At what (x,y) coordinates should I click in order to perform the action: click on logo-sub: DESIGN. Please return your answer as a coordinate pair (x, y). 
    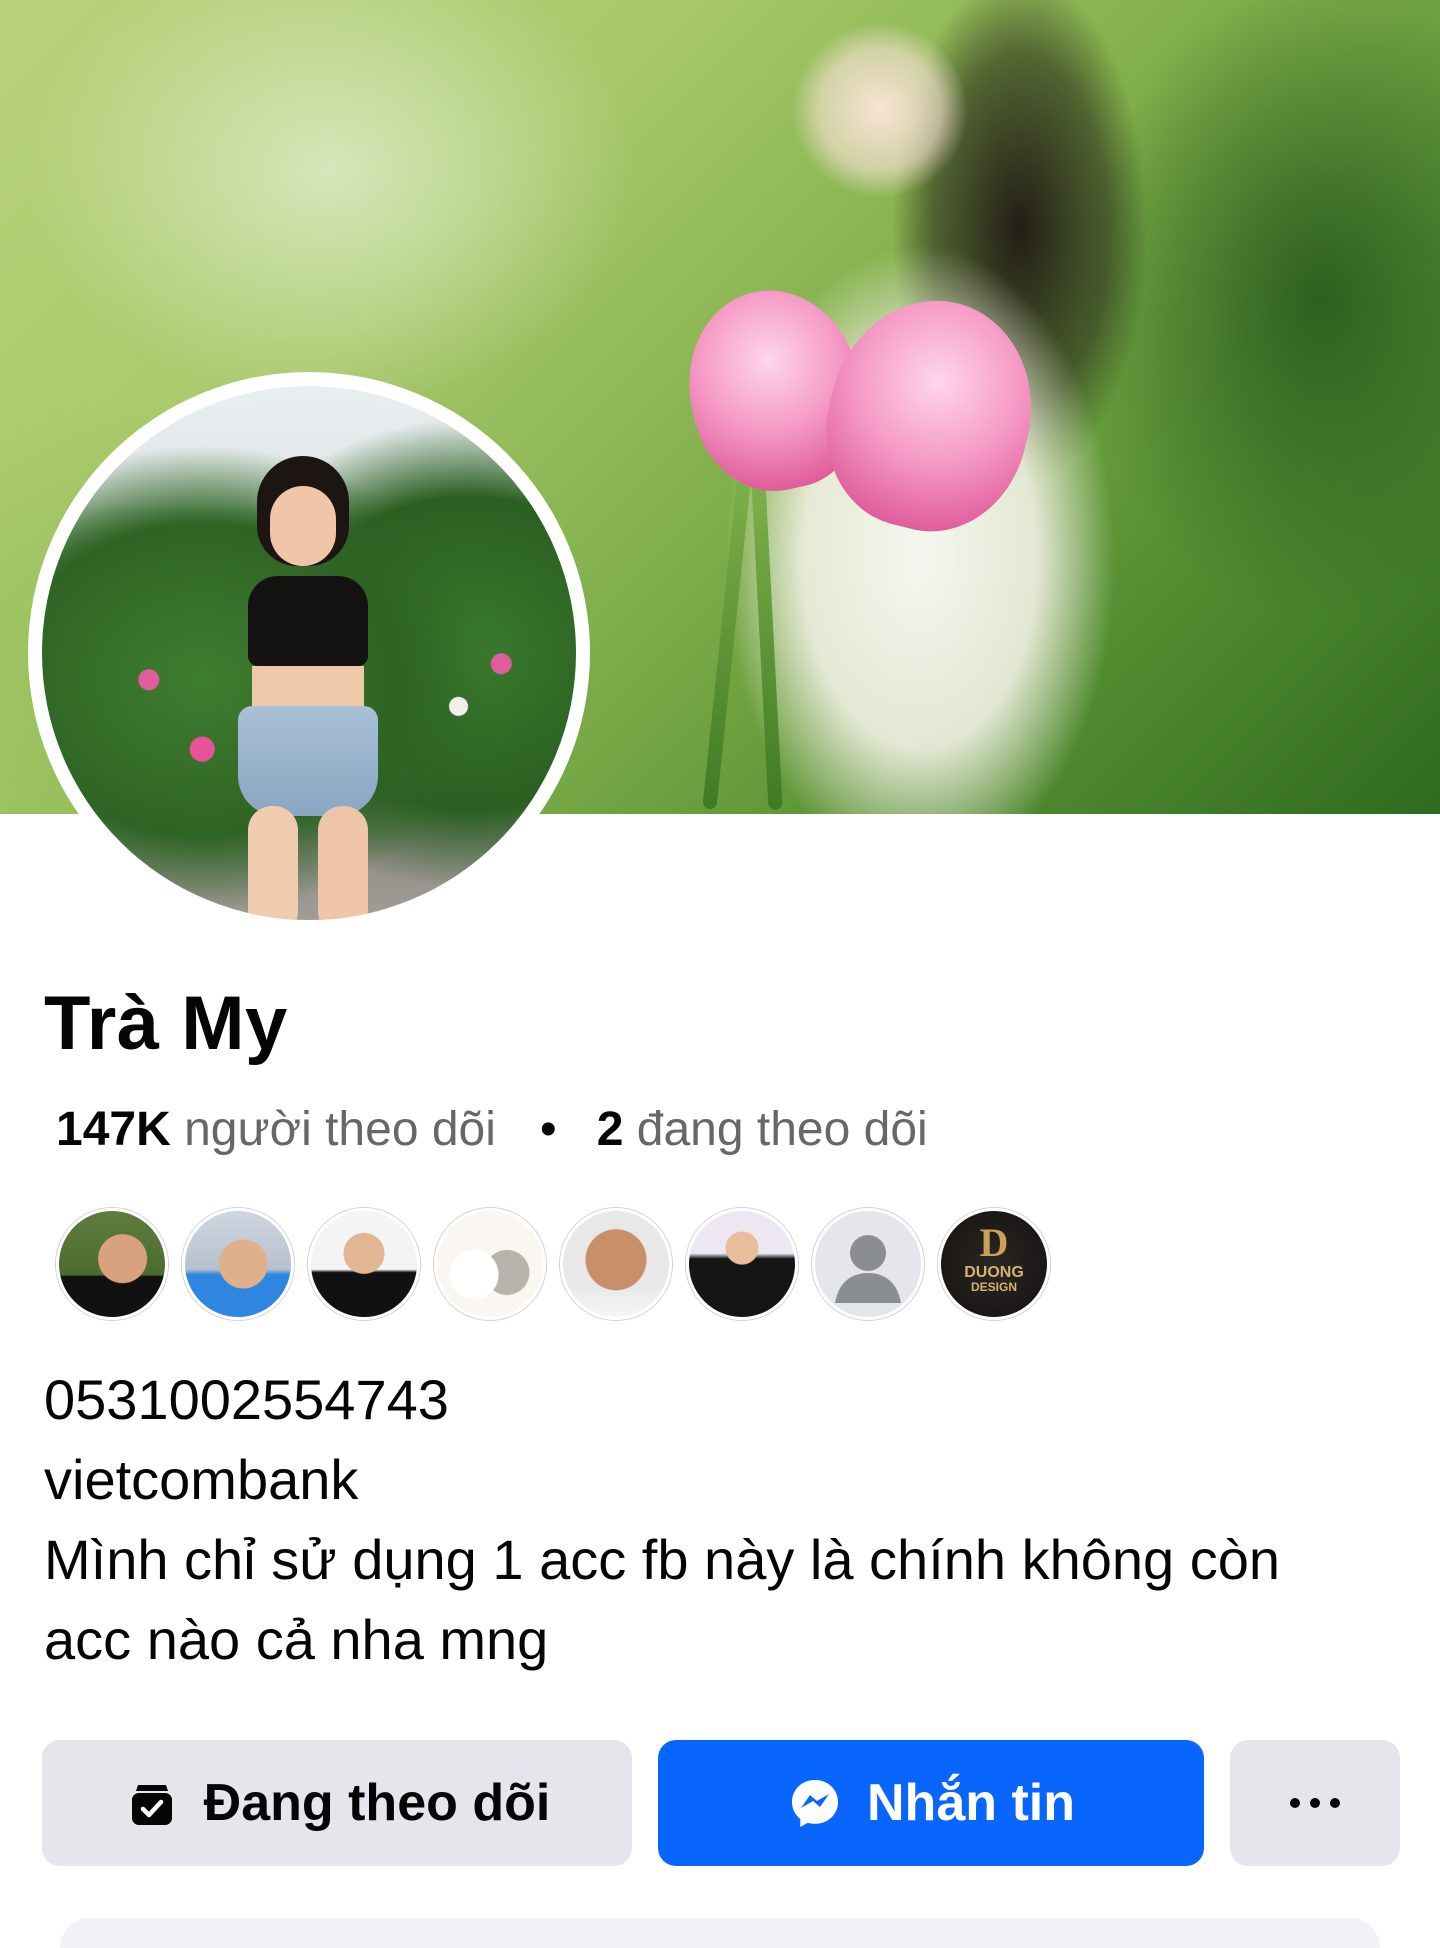
    Looking at the image, I should click on (993, 1287).